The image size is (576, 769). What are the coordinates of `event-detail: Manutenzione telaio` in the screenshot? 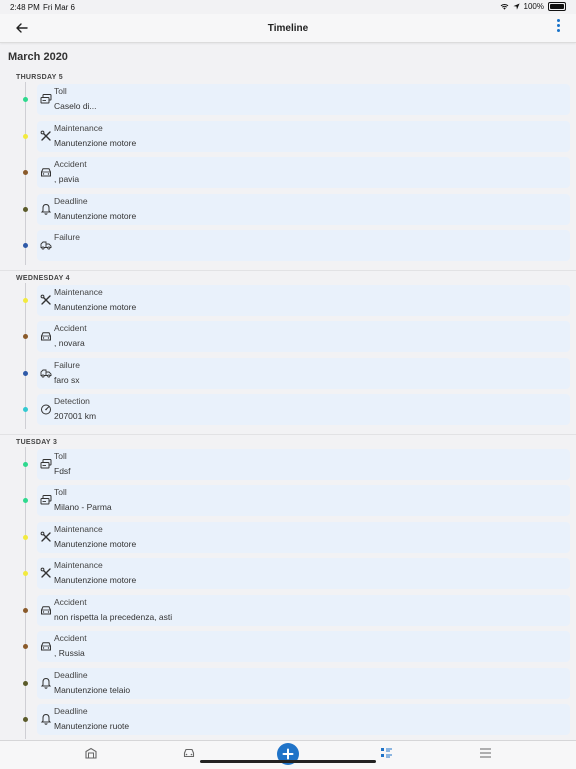 It's located at (92, 689).